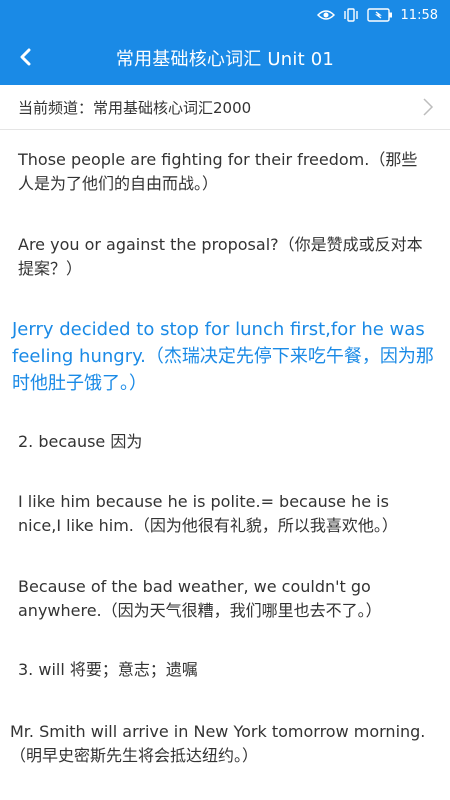 The width and height of the screenshot is (450, 800). What do you see at coordinates (80, 441) in the screenshot?
I see `list-item: 2. because 因为` at bounding box center [80, 441].